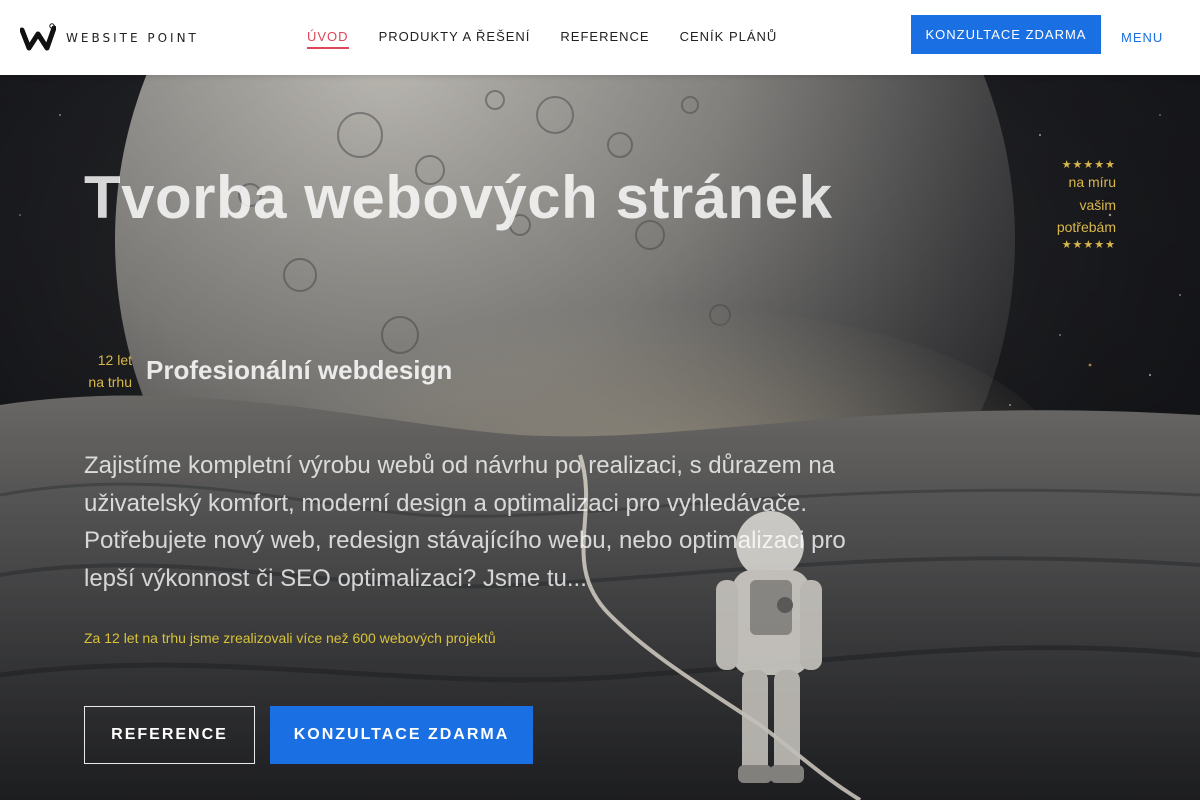 The image size is (1200, 800). Describe the element at coordinates (132, 38) in the screenshot. I see `logo-text: WEBSITE POINT` at that location.